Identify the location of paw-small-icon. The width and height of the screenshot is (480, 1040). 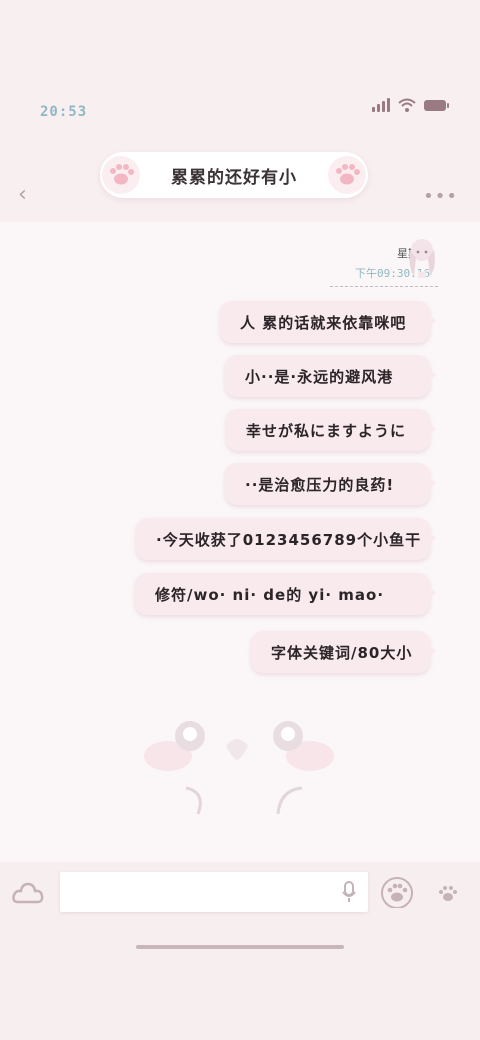
(448, 893).